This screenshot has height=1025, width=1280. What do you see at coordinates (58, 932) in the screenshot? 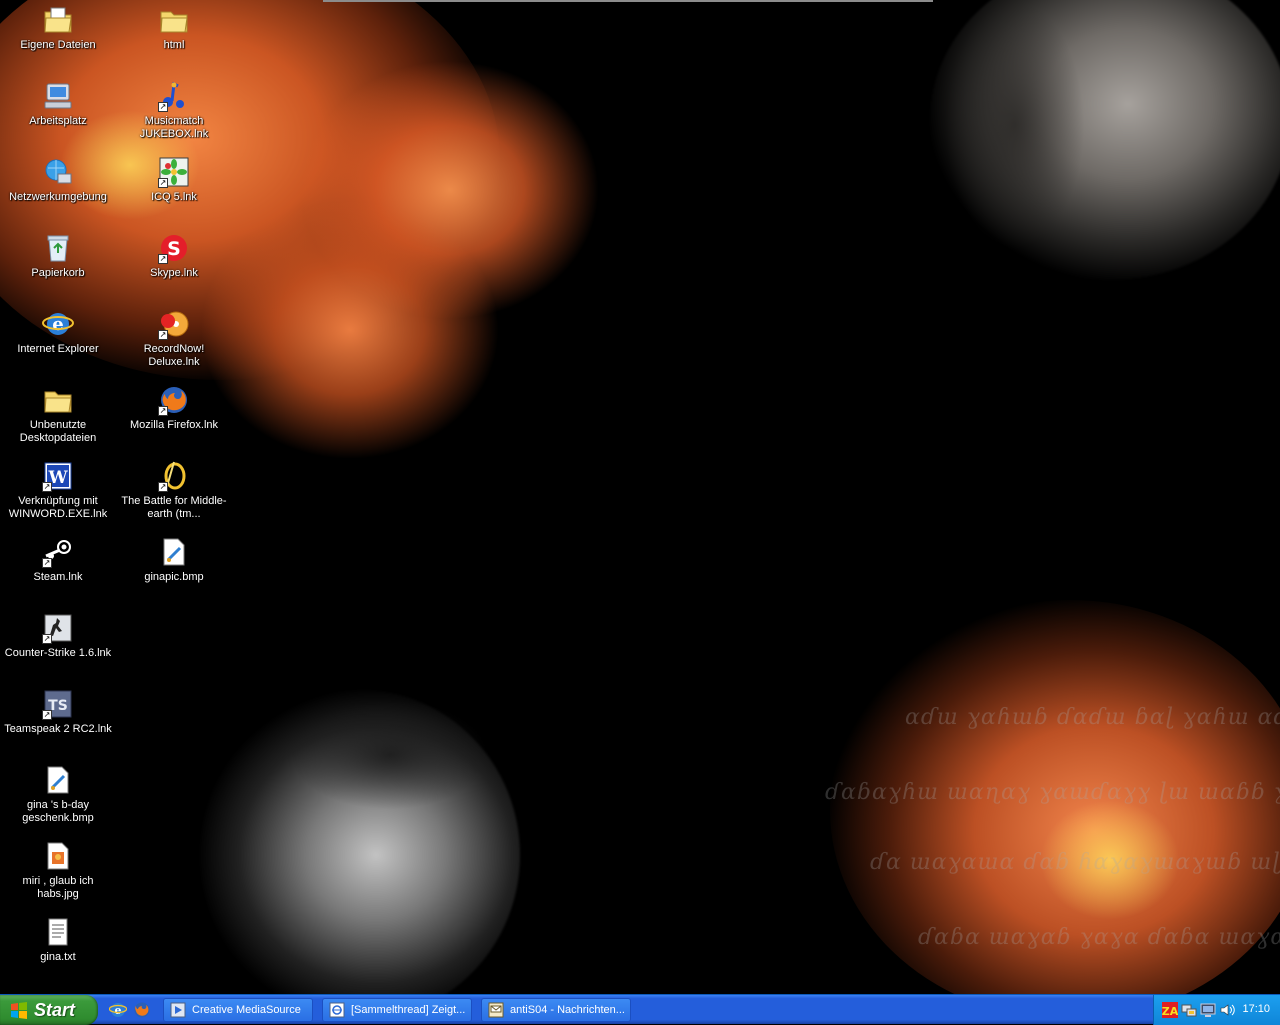
I see `text-file-icon` at bounding box center [58, 932].